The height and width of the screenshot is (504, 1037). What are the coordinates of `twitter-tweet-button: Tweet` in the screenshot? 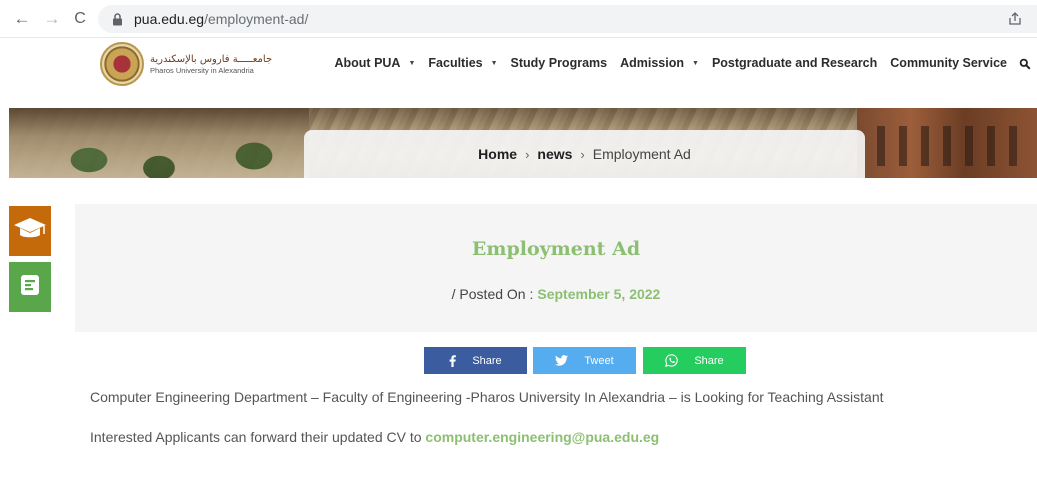 It's located at (584, 360).